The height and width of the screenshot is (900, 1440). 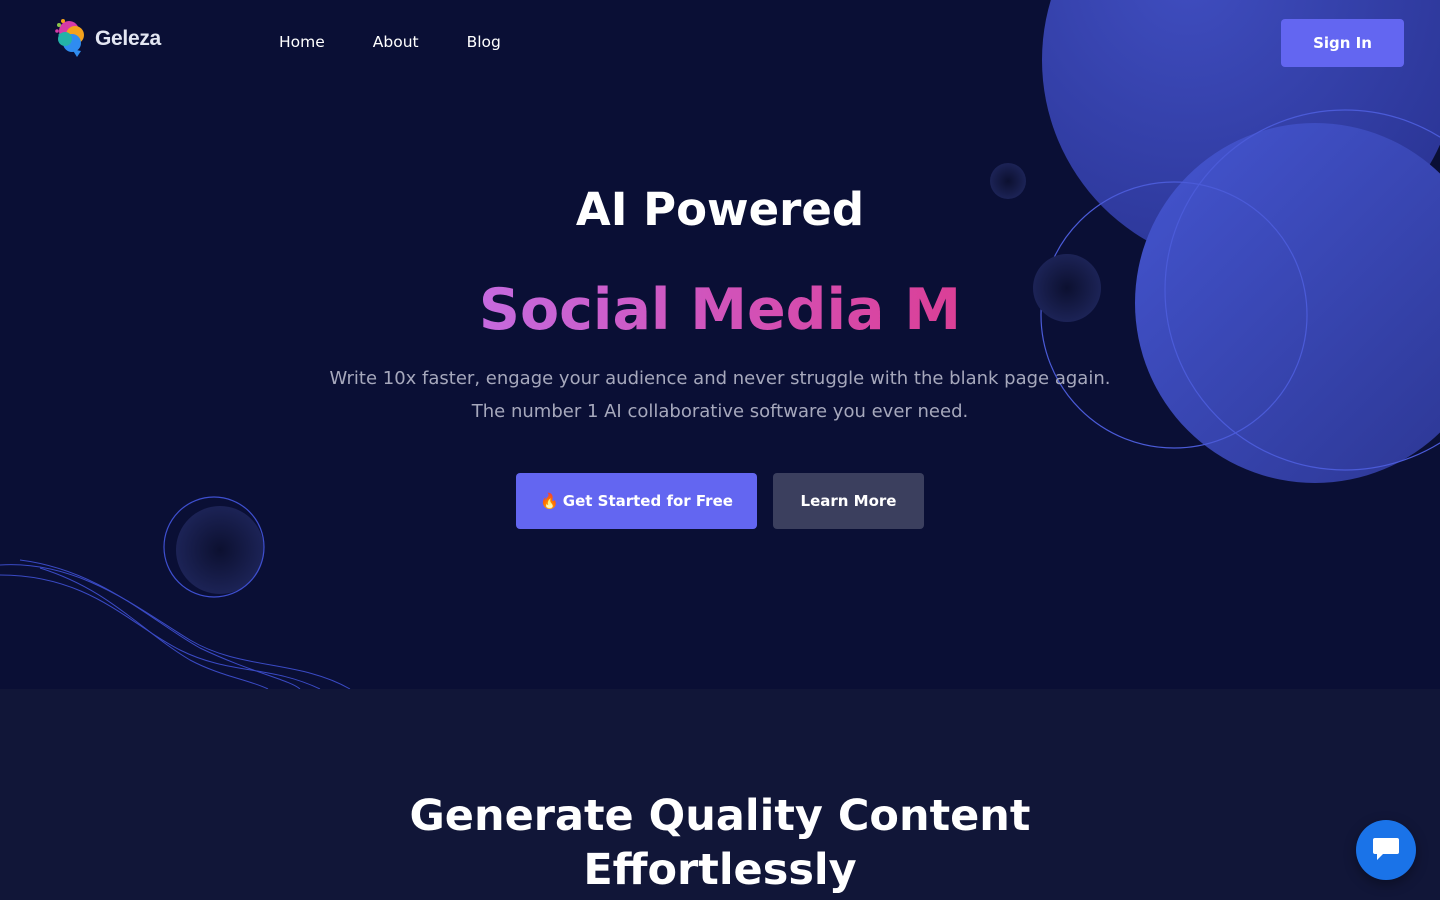 I want to click on nav-item-blog: Blog, so click(x=484, y=42).